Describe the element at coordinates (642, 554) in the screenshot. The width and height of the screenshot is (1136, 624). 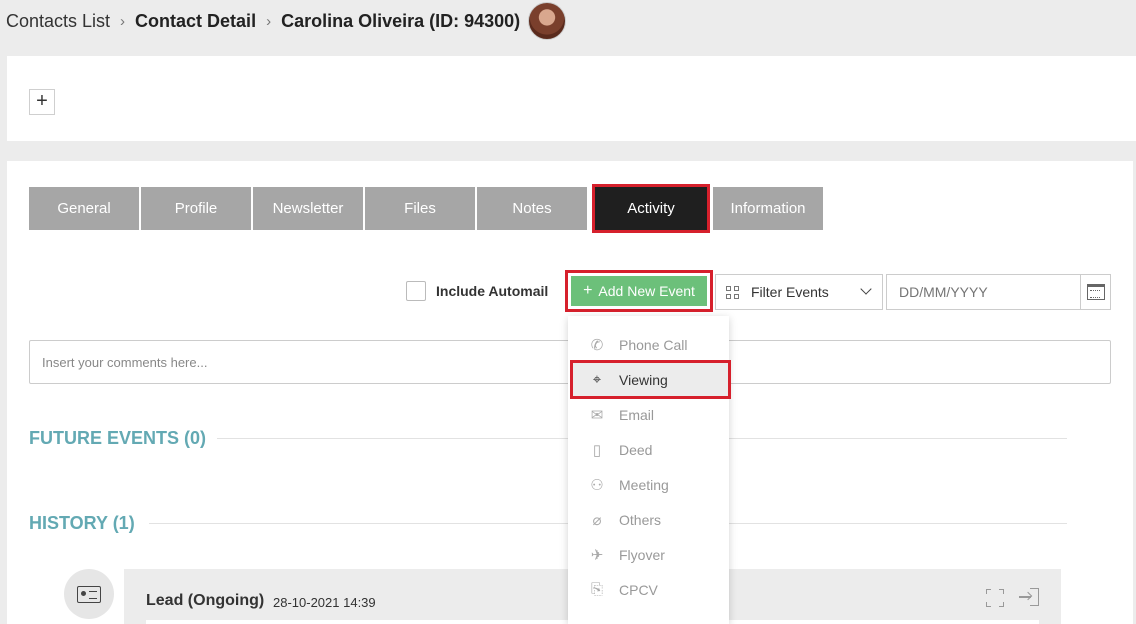
I see `menu-item-label: Flyover` at that location.